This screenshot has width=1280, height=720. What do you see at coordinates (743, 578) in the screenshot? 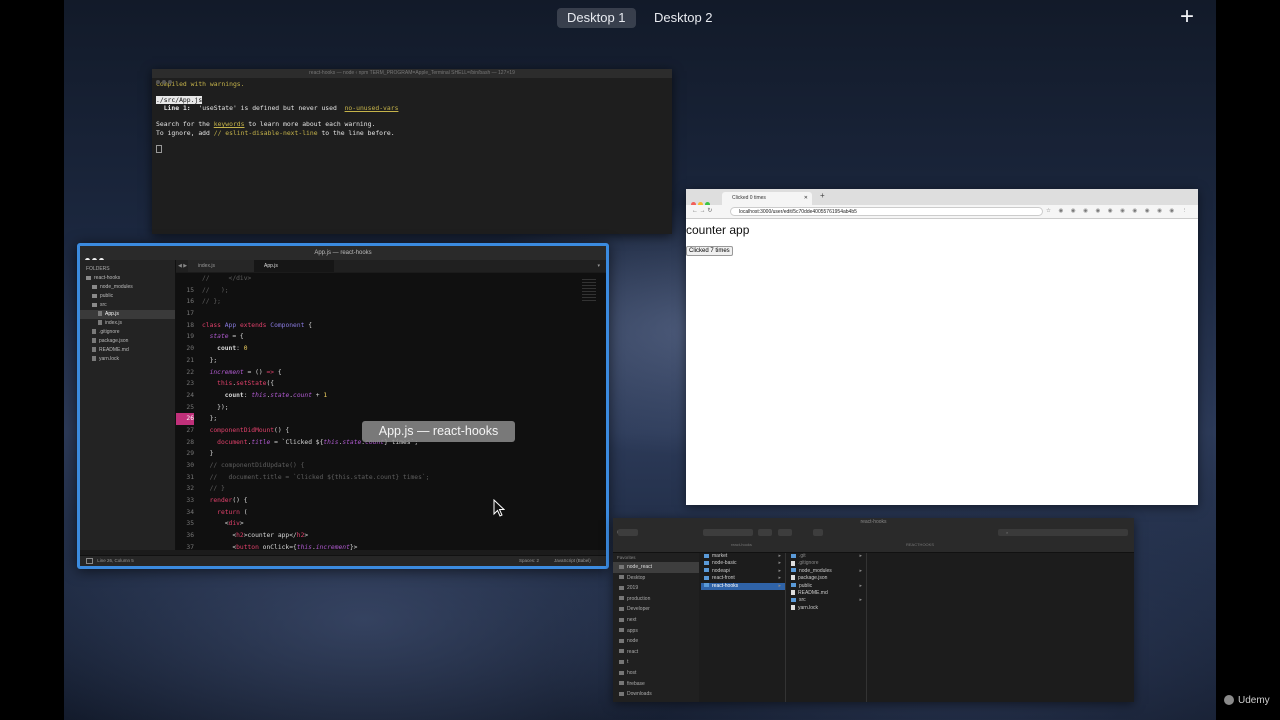
I see `finder-item: react-front ▸` at bounding box center [743, 578].